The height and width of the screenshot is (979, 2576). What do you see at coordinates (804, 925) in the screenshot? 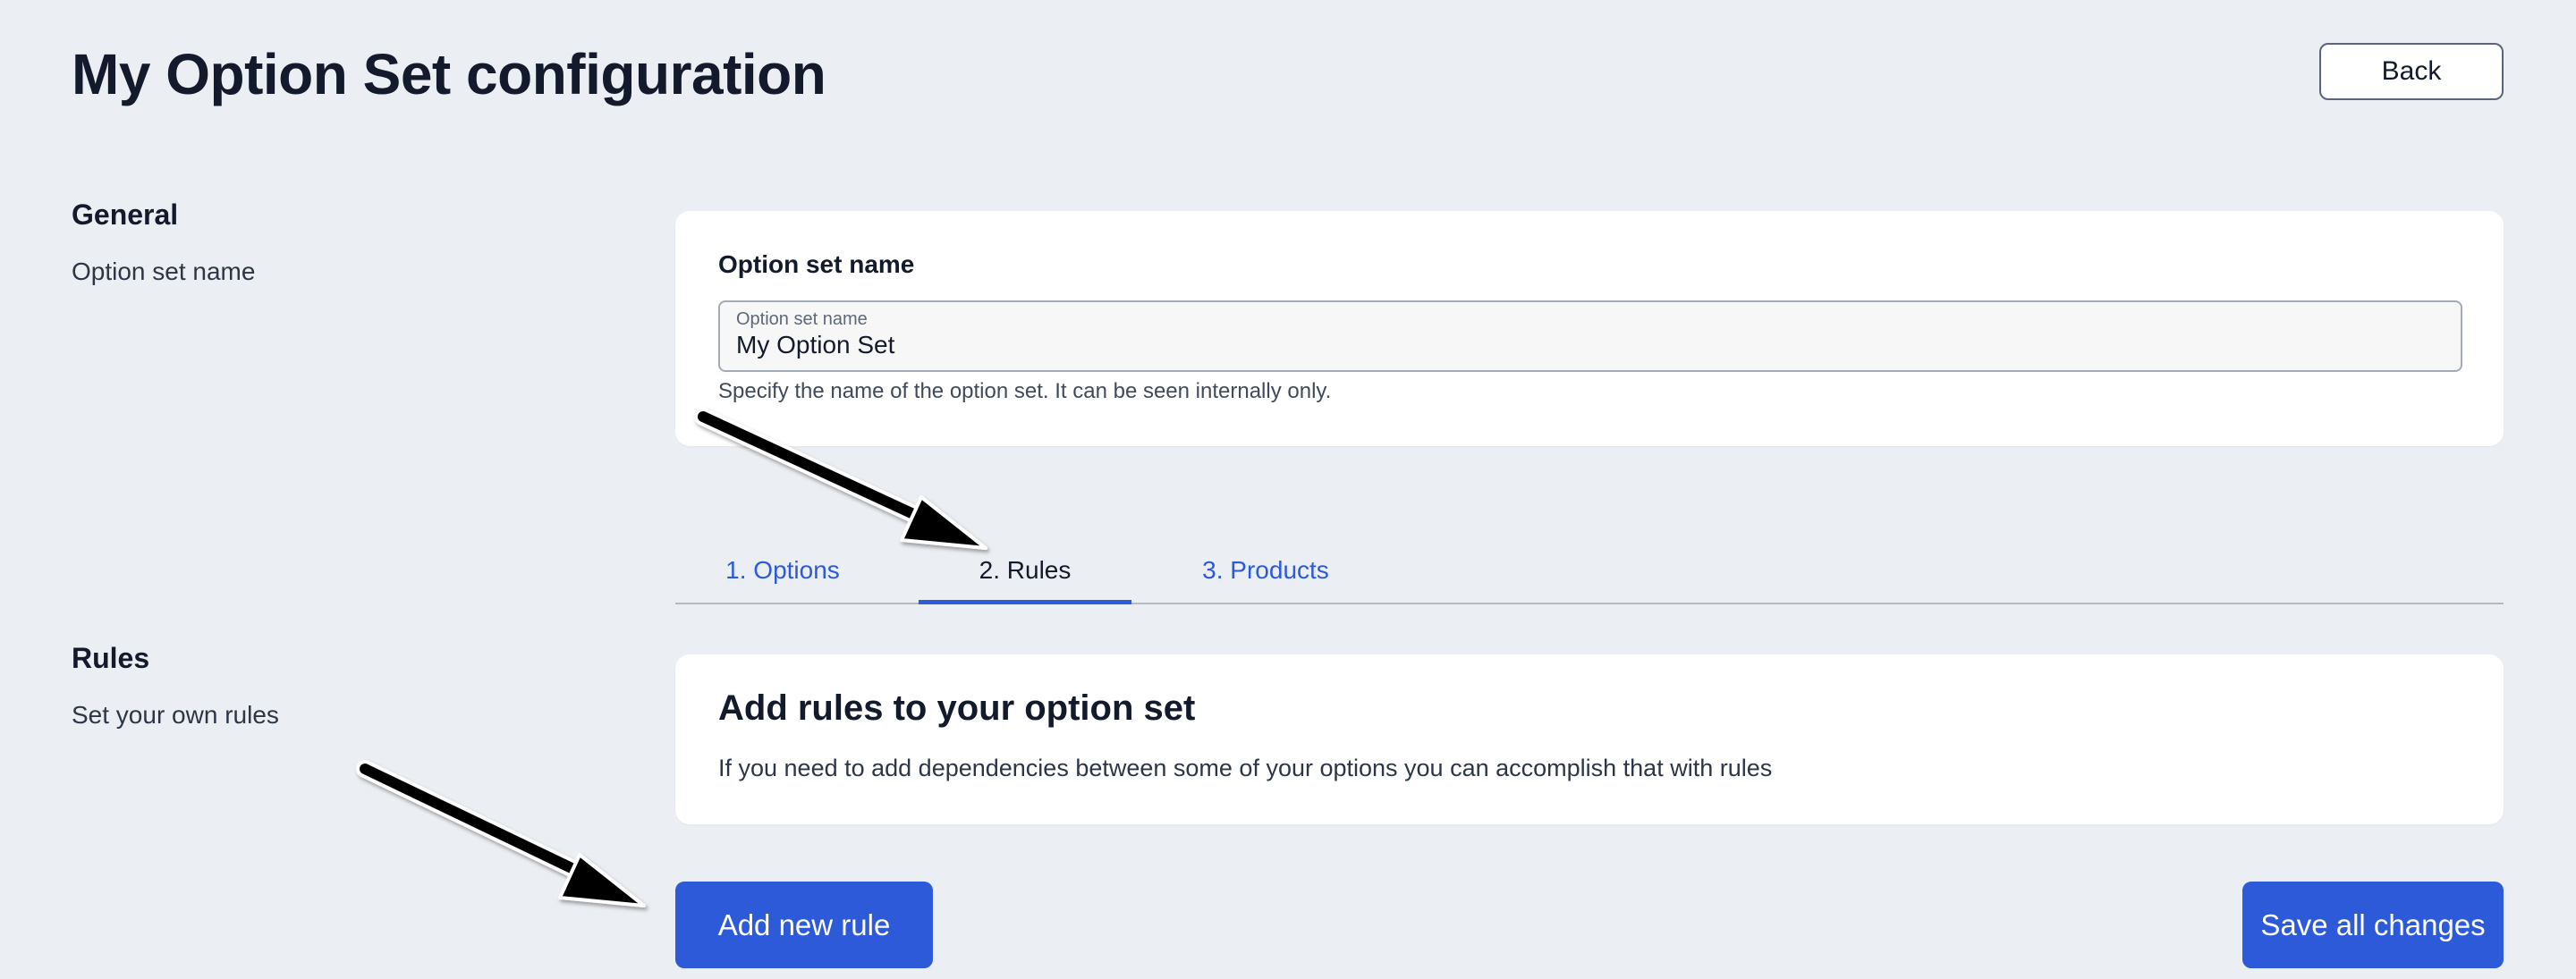
I see `add-new-rule-button: Add new rule` at bounding box center [804, 925].